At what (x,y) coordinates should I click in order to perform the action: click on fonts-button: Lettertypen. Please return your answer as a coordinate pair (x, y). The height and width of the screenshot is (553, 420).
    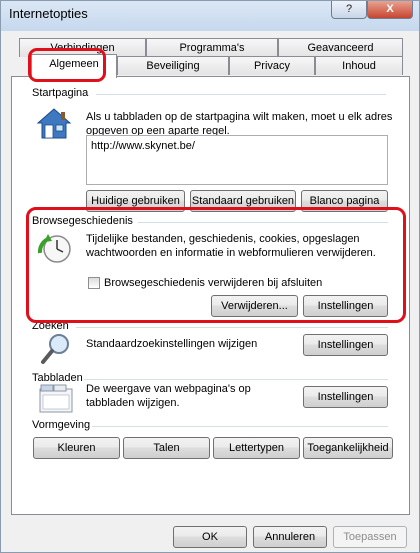
    Looking at the image, I should click on (256, 448).